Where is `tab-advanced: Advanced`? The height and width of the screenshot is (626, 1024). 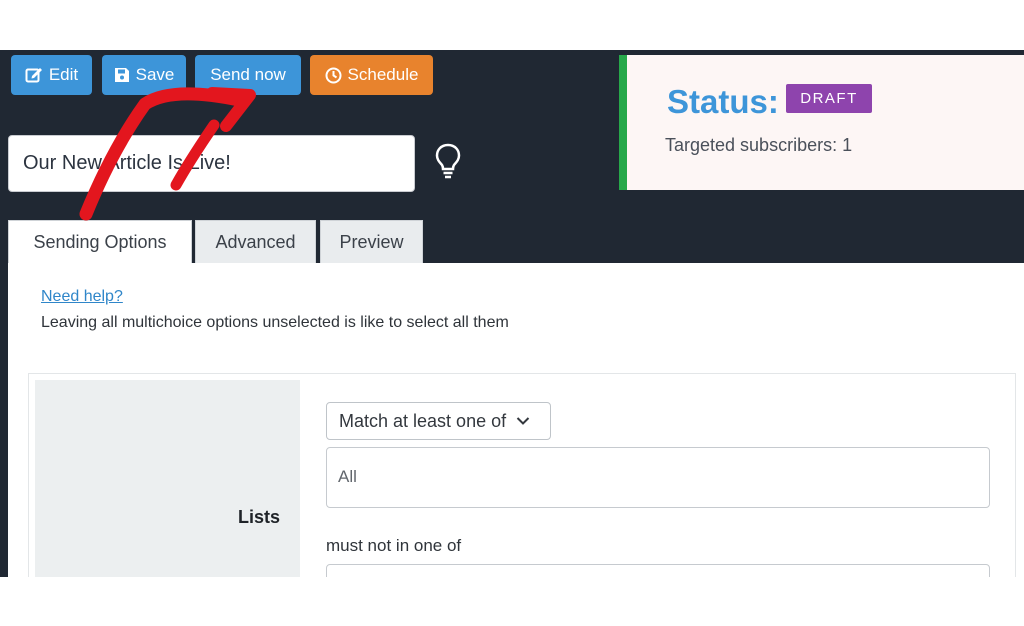
tab-advanced: Advanced is located at coordinates (255, 241).